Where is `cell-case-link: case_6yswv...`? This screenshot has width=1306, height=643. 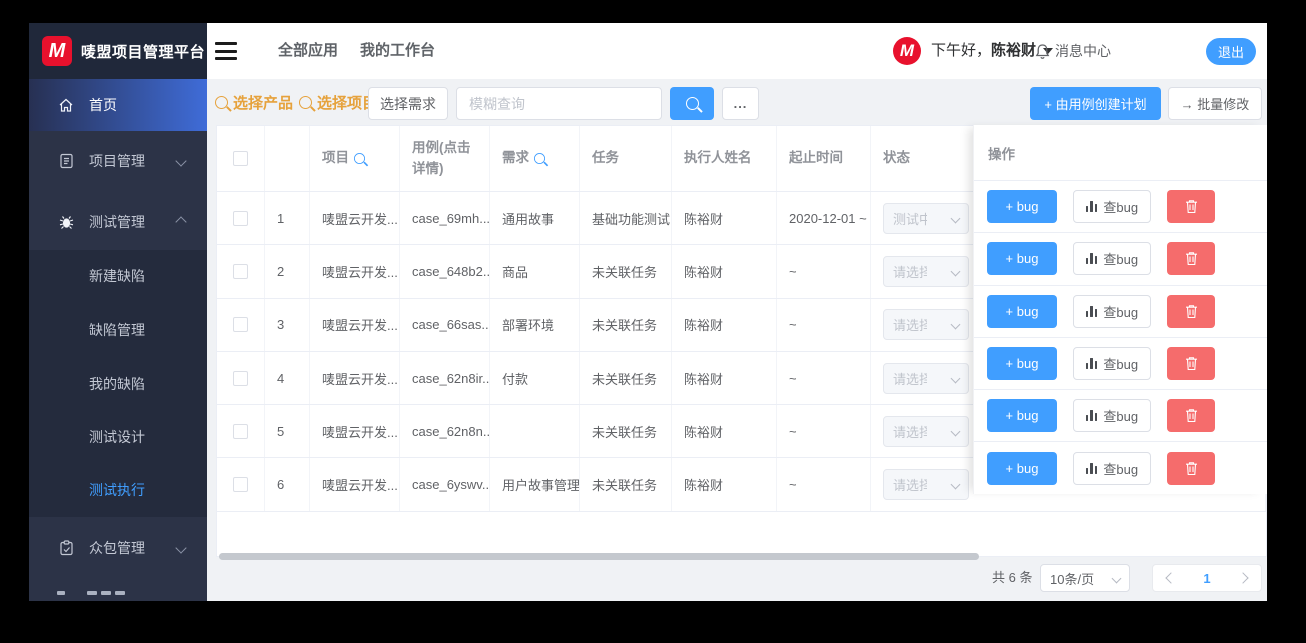
cell-case-link: case_6yswv... is located at coordinates (445, 484).